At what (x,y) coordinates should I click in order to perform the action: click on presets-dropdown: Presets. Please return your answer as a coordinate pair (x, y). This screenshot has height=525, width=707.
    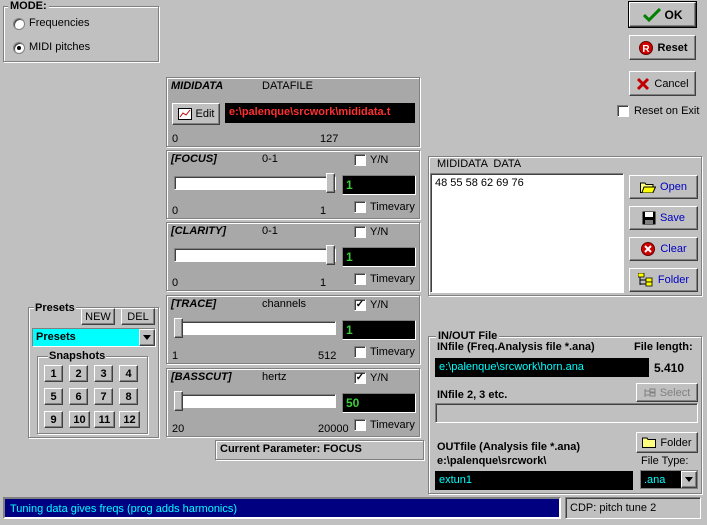
    Looking at the image, I should click on (94, 337).